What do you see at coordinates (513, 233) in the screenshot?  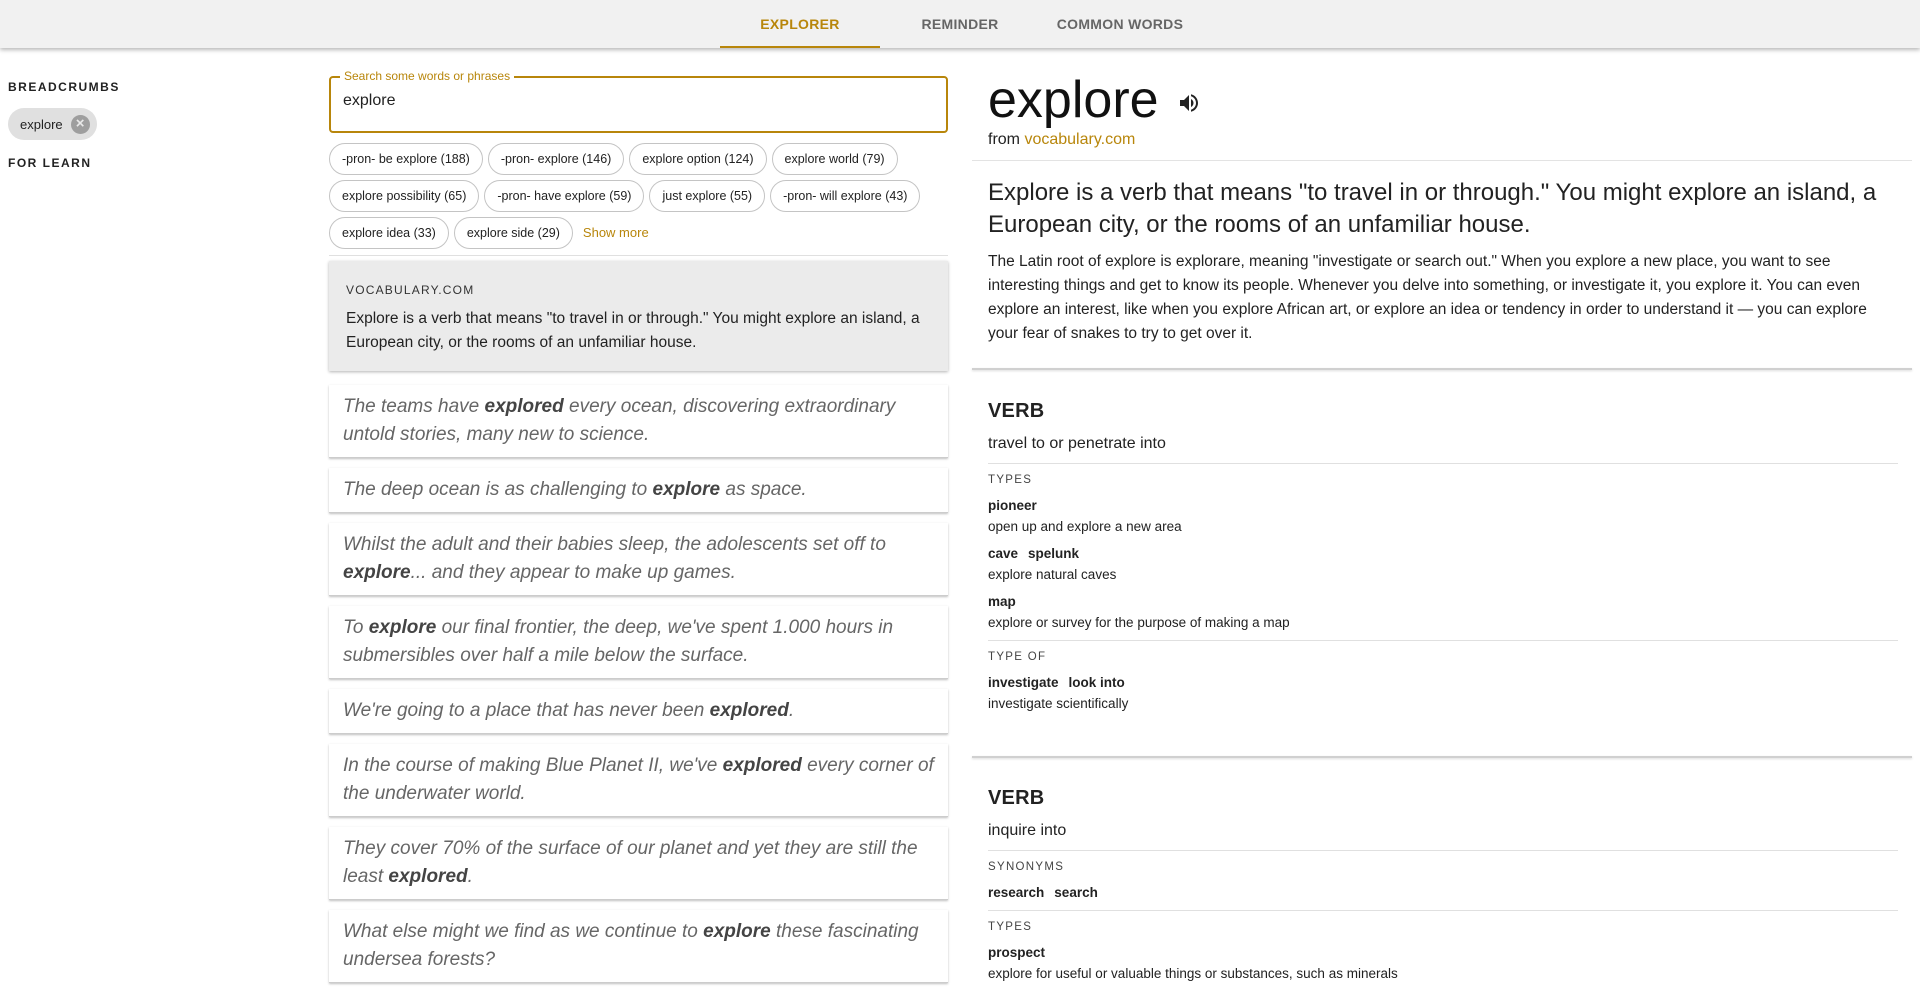 I see `suggestion-chip: explore side (29)` at bounding box center [513, 233].